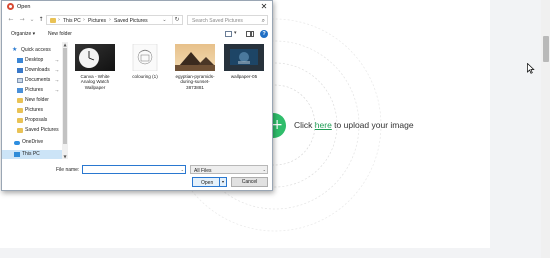 This screenshot has width=550, height=258. Describe the element at coordinates (228, 34) in the screenshot. I see `view-options-icon` at that location.